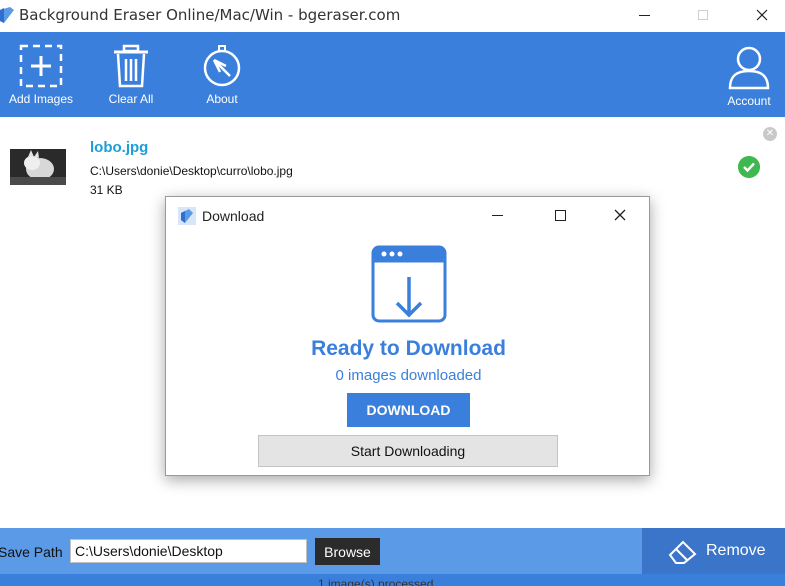  Describe the element at coordinates (347, 551) in the screenshot. I see `browse-button: Browse` at that location.